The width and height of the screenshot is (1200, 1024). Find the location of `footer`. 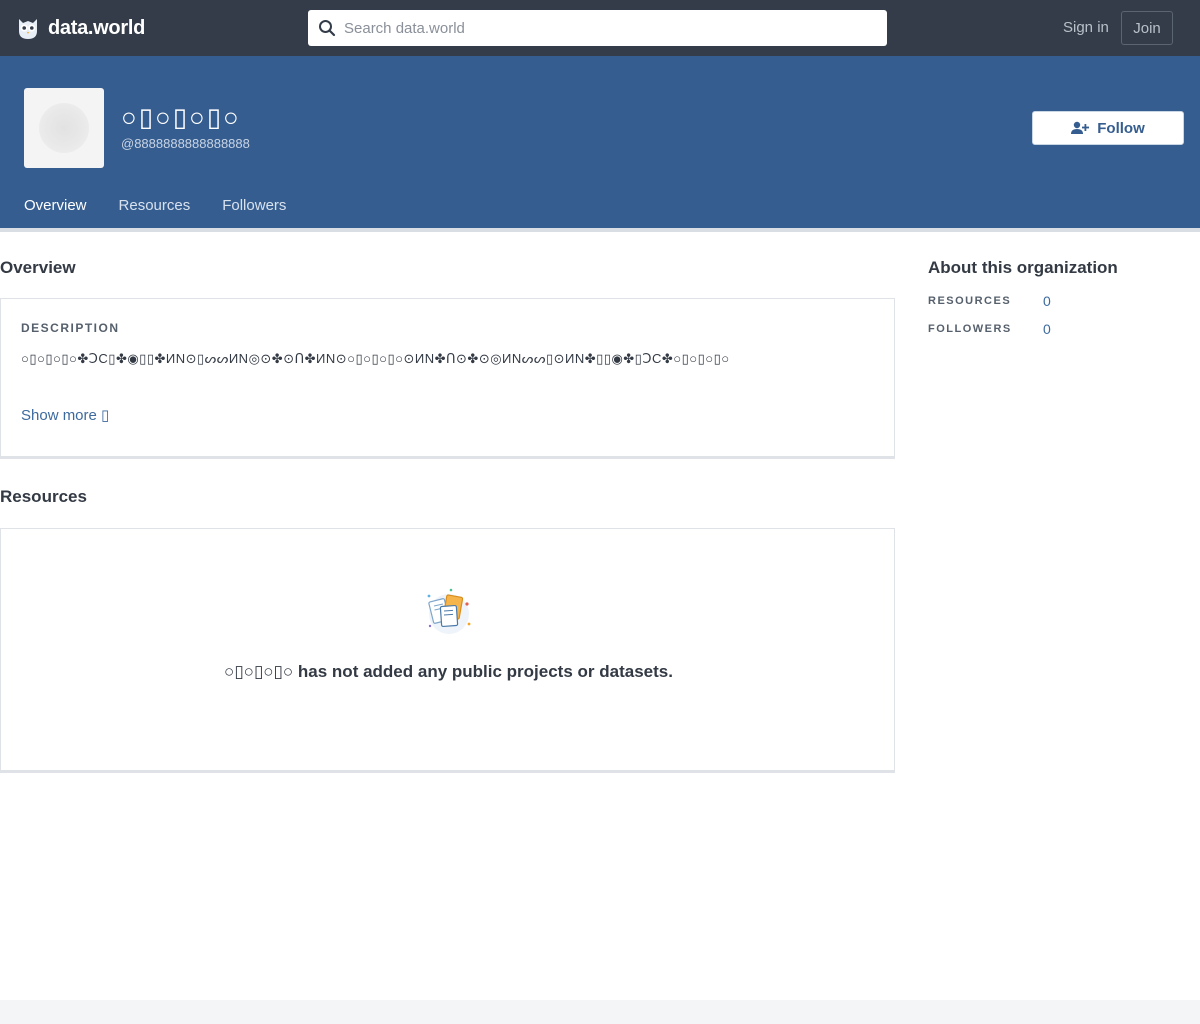

footer is located at coordinates (600, 1012).